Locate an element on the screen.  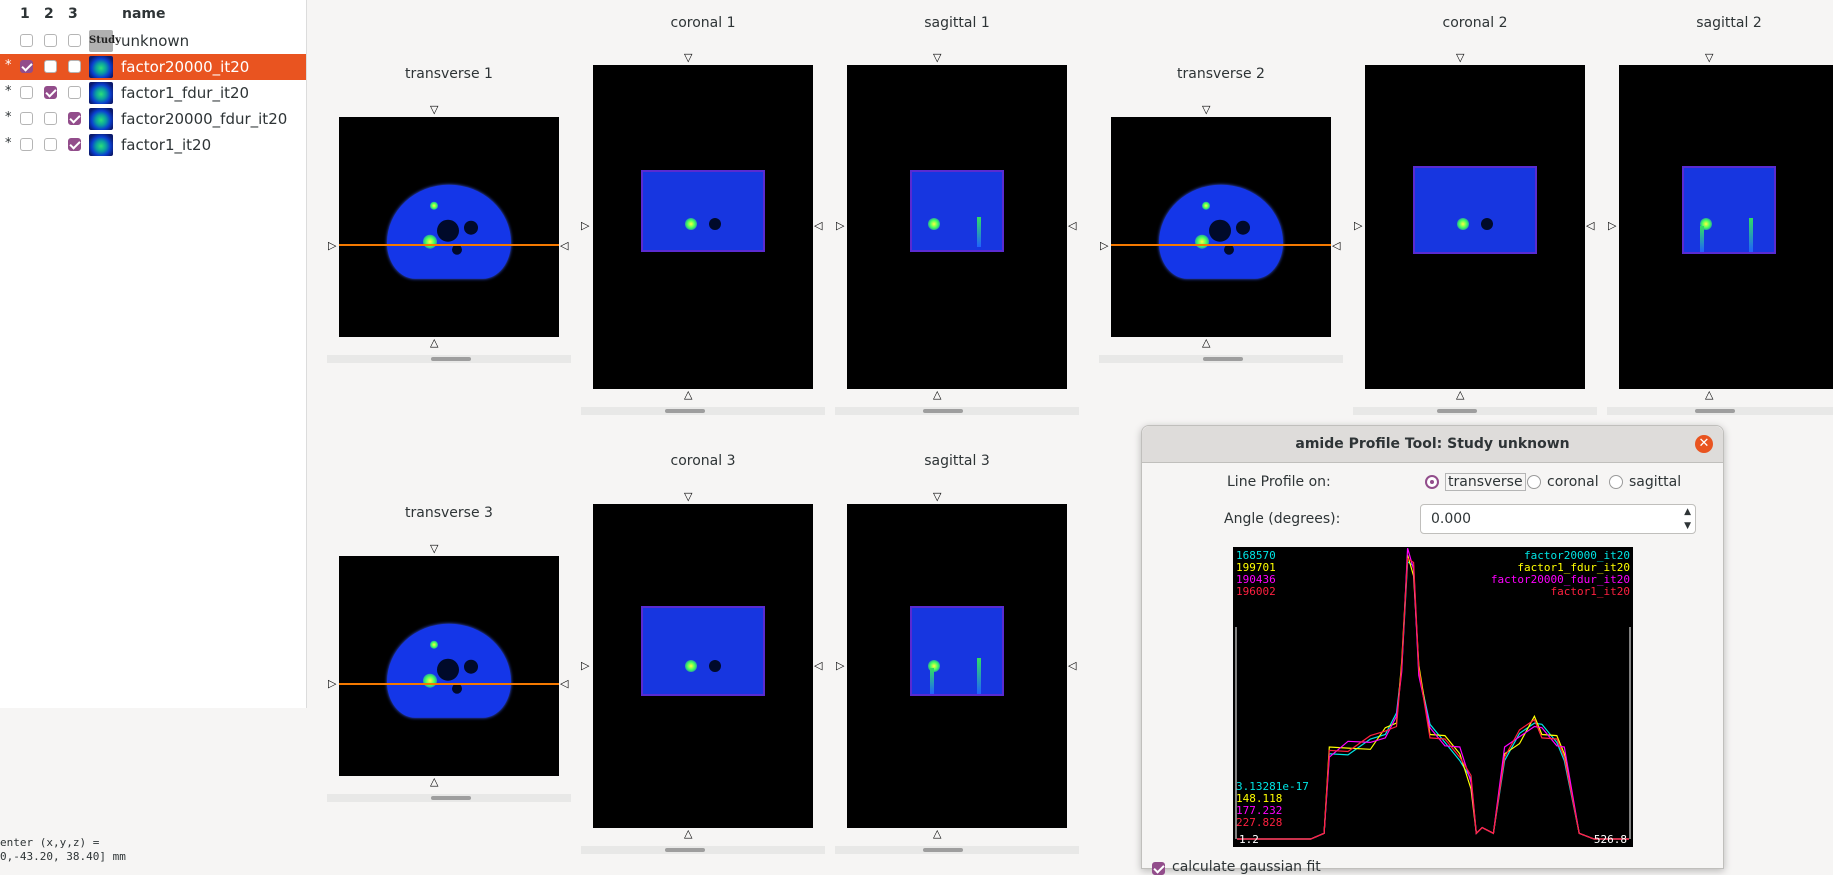
series-max-label: 196002 is located at coordinates (1256, 591).